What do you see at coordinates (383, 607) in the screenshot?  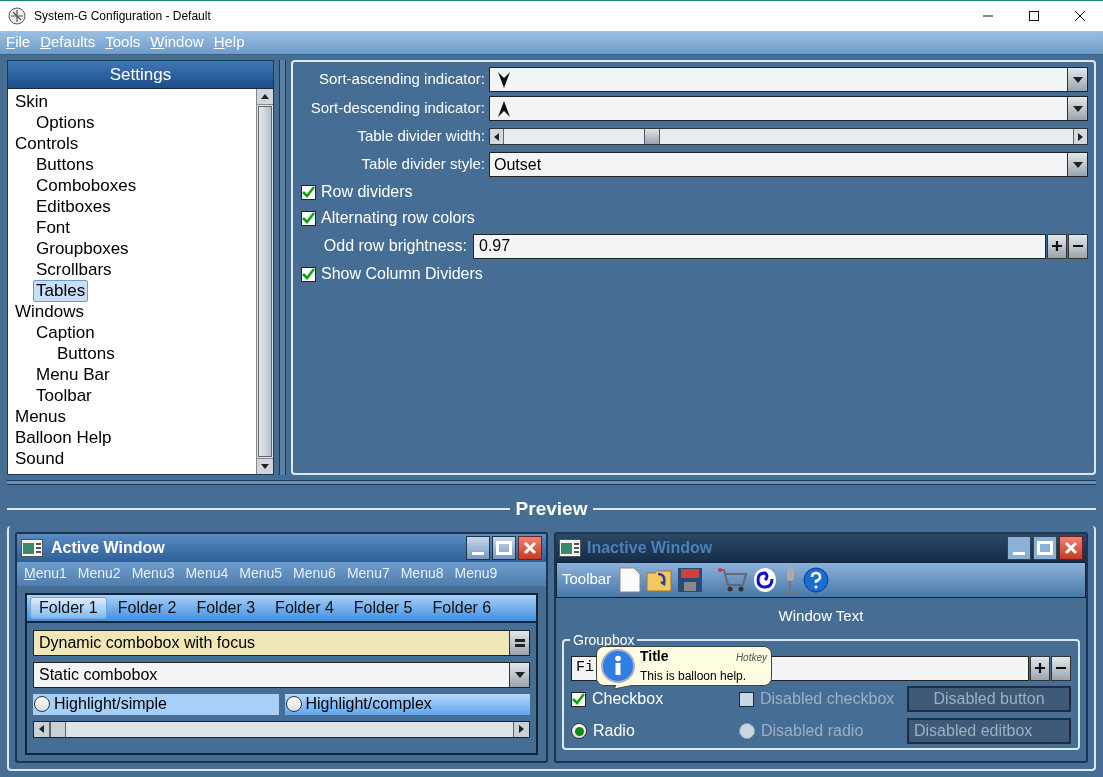 I see `folder-tab: Folder 5` at bounding box center [383, 607].